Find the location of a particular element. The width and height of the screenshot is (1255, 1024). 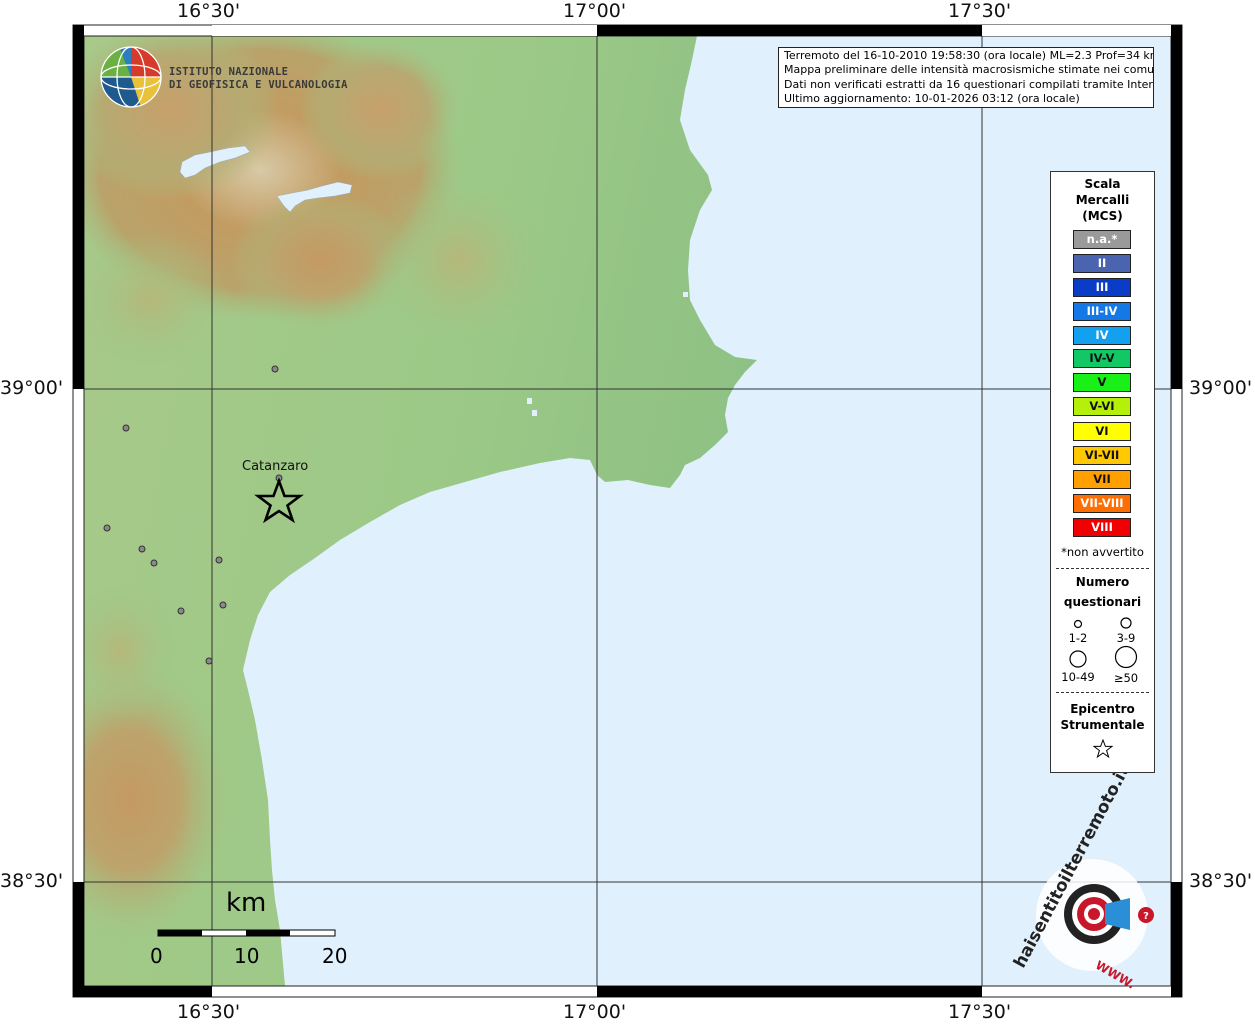

bottom-label-lon-17-00: 17°00' is located at coordinates (595, 1012).